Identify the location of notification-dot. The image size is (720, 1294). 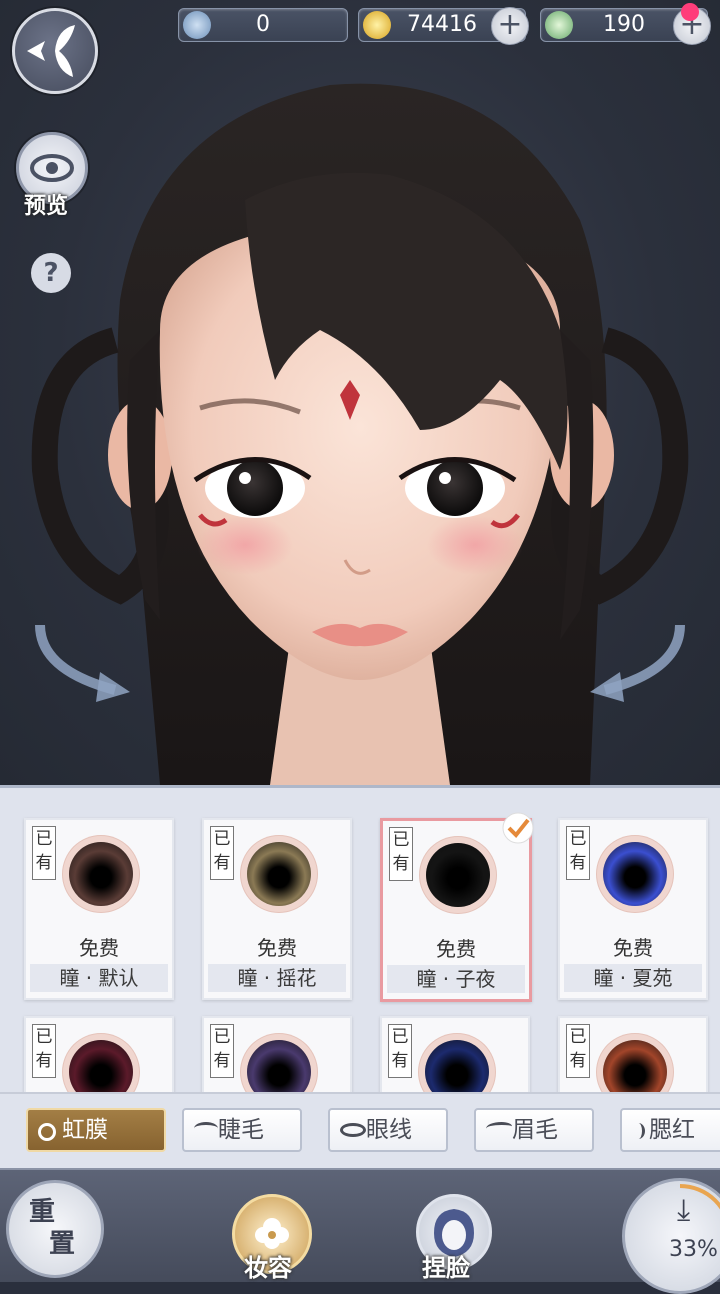
(690, 12).